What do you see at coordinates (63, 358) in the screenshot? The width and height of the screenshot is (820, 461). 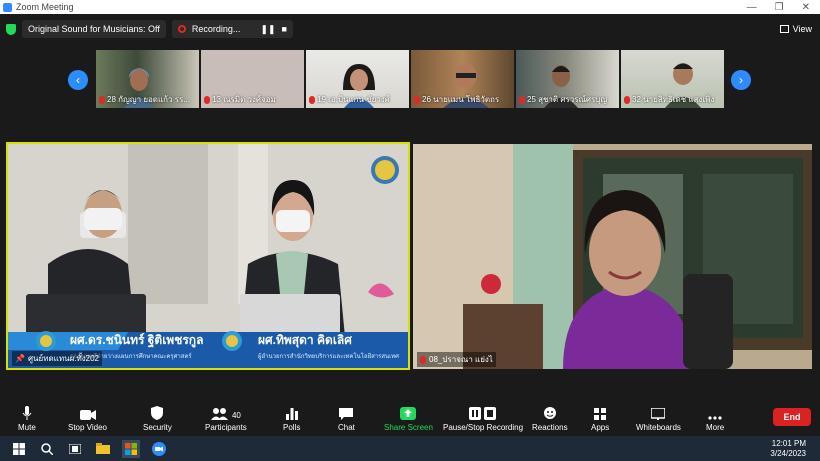 I see `speaker-name: ศูนย์ทดแทนผ.ทั้ง202` at bounding box center [63, 358].